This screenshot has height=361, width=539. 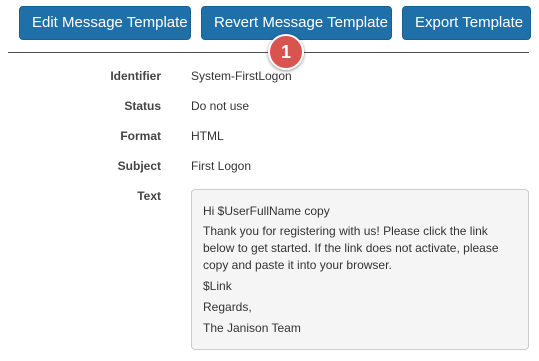 What do you see at coordinates (466, 23) in the screenshot?
I see `export-template-button: Export Template` at bounding box center [466, 23].